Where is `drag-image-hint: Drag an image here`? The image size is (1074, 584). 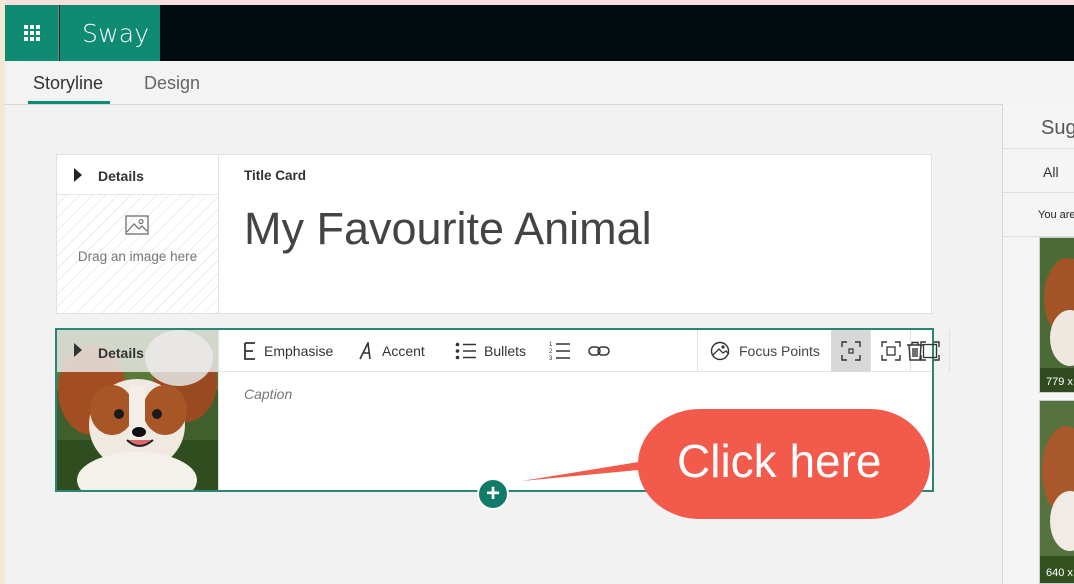
drag-image-hint: Drag an image here is located at coordinates (137, 256).